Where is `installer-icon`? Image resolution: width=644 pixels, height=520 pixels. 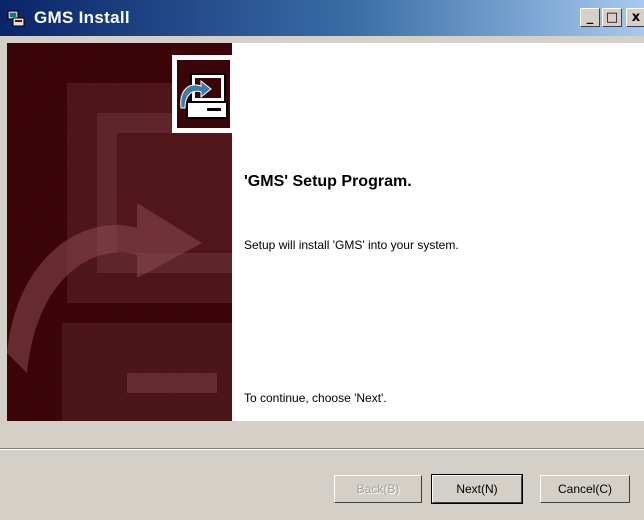
installer-icon is located at coordinates (16, 18).